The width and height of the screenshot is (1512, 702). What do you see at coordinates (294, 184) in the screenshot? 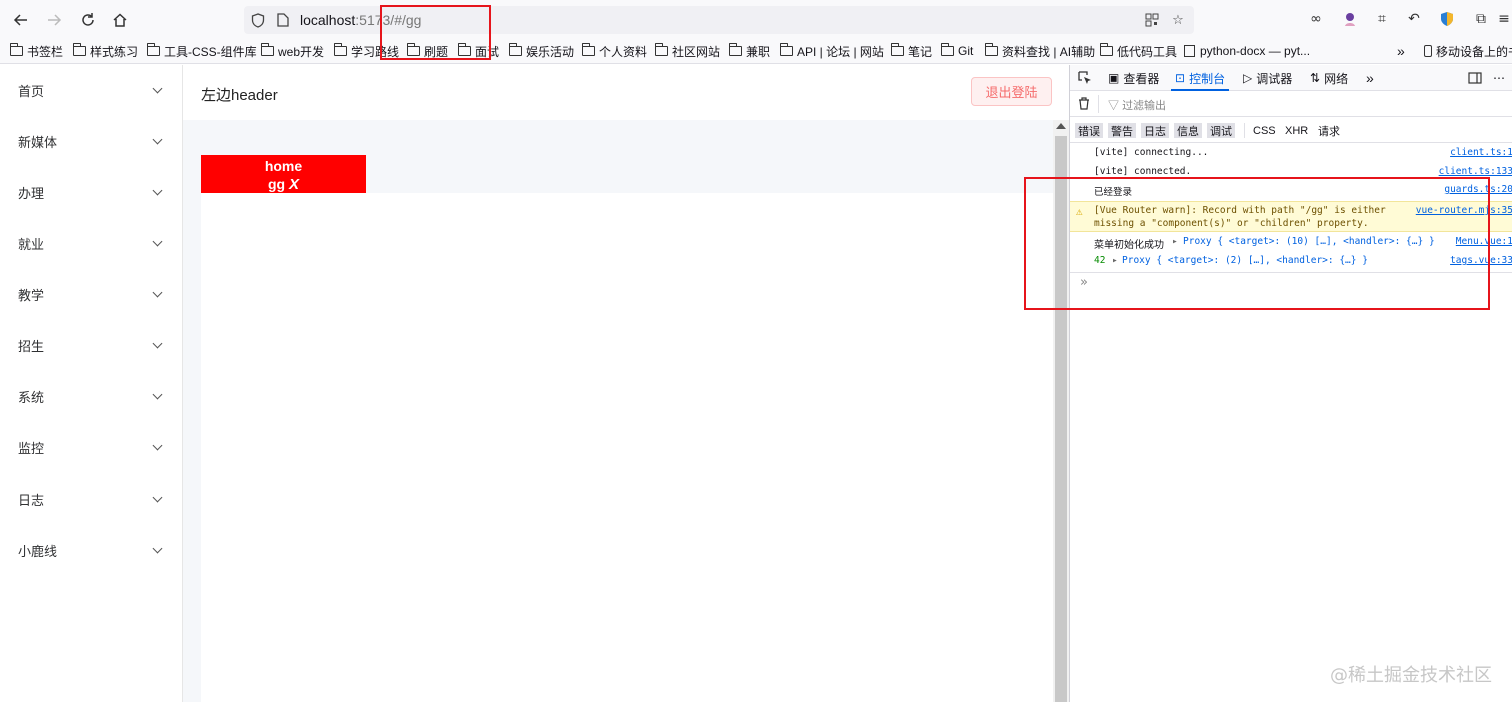
I see `tag-close-icon: X` at bounding box center [294, 184].